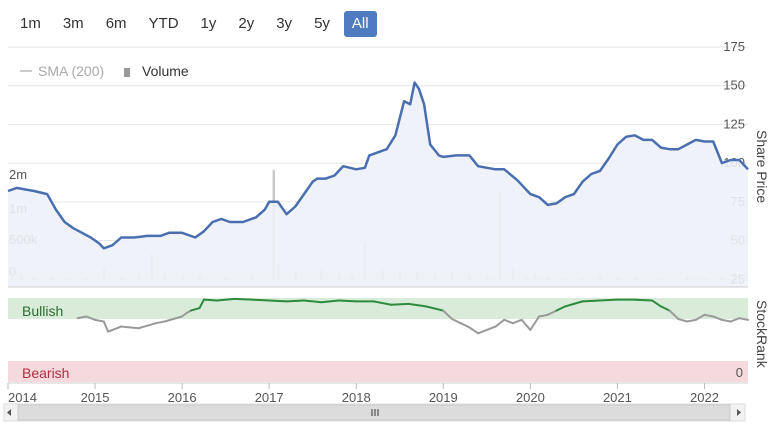 The image size is (771, 428). What do you see at coordinates (617, 397) in the screenshot?
I see `x-tick-label: 2021` at bounding box center [617, 397].